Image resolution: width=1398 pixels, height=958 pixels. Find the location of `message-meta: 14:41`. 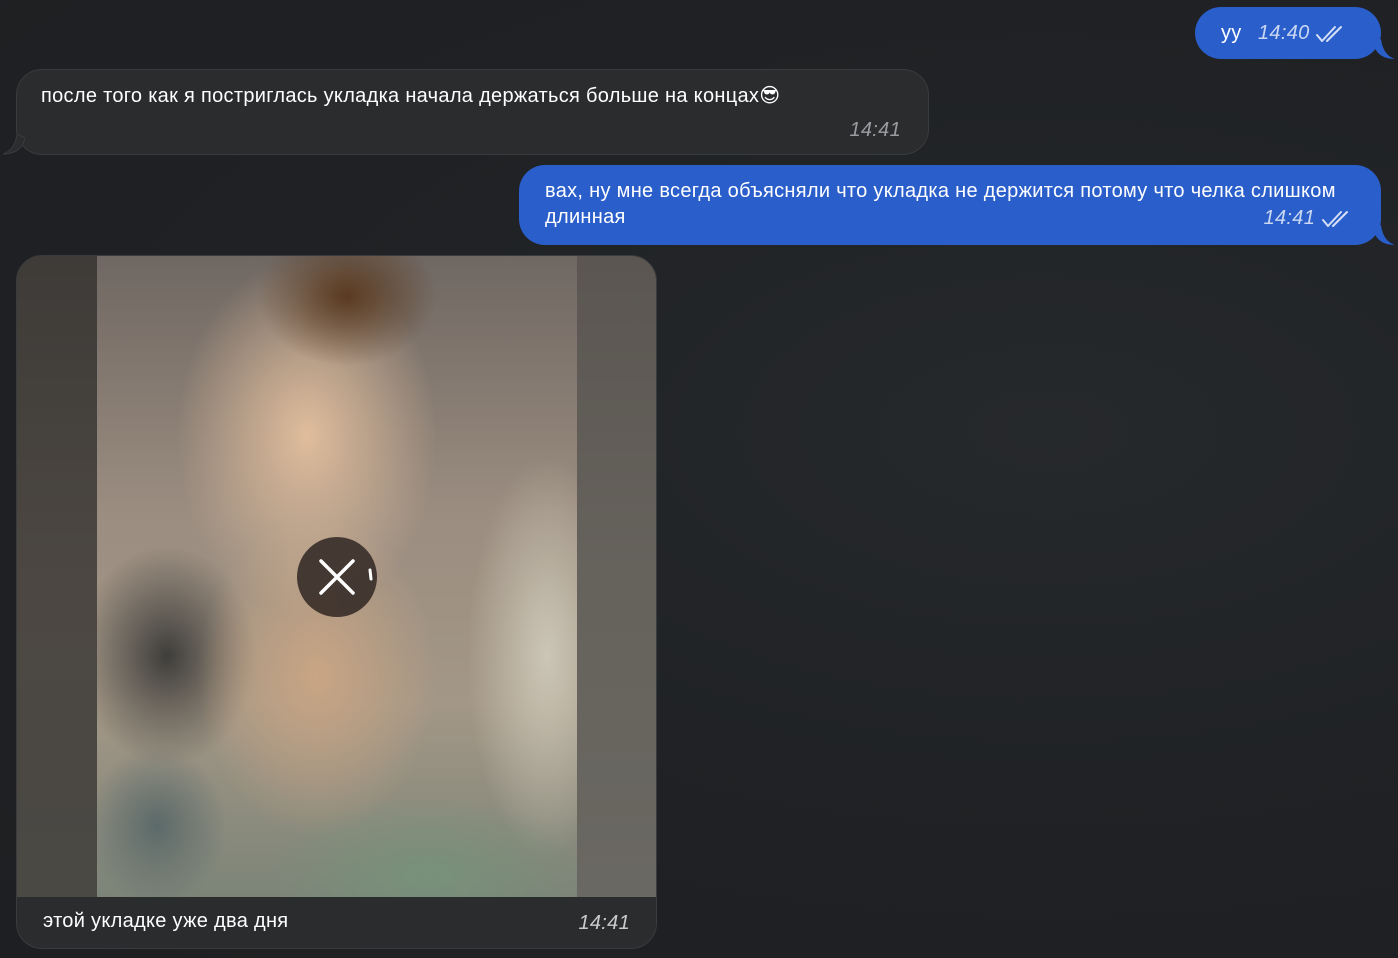

message-meta: 14:41 is located at coordinates (1307, 218).